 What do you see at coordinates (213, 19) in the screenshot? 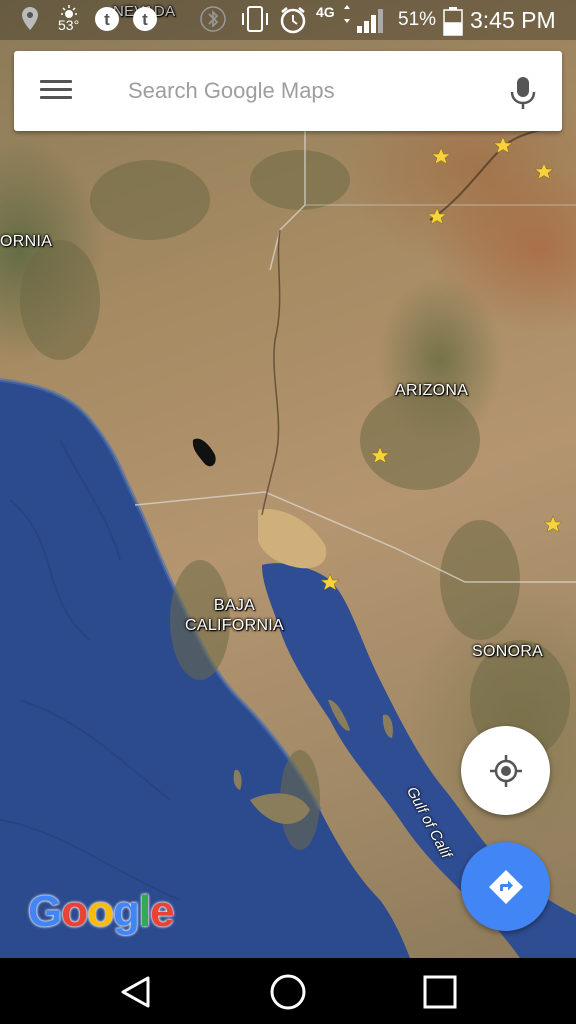
I see `bluetooth-icon` at bounding box center [213, 19].